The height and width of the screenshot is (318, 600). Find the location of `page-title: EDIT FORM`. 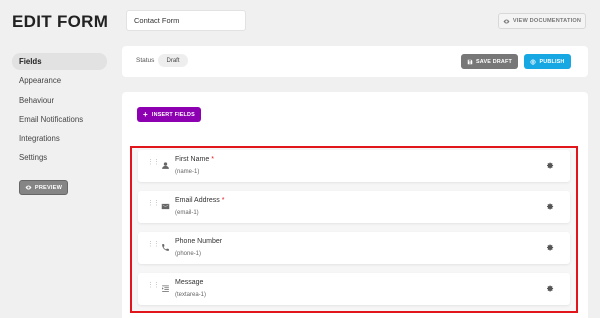

page-title: EDIT FORM is located at coordinates (60, 21).